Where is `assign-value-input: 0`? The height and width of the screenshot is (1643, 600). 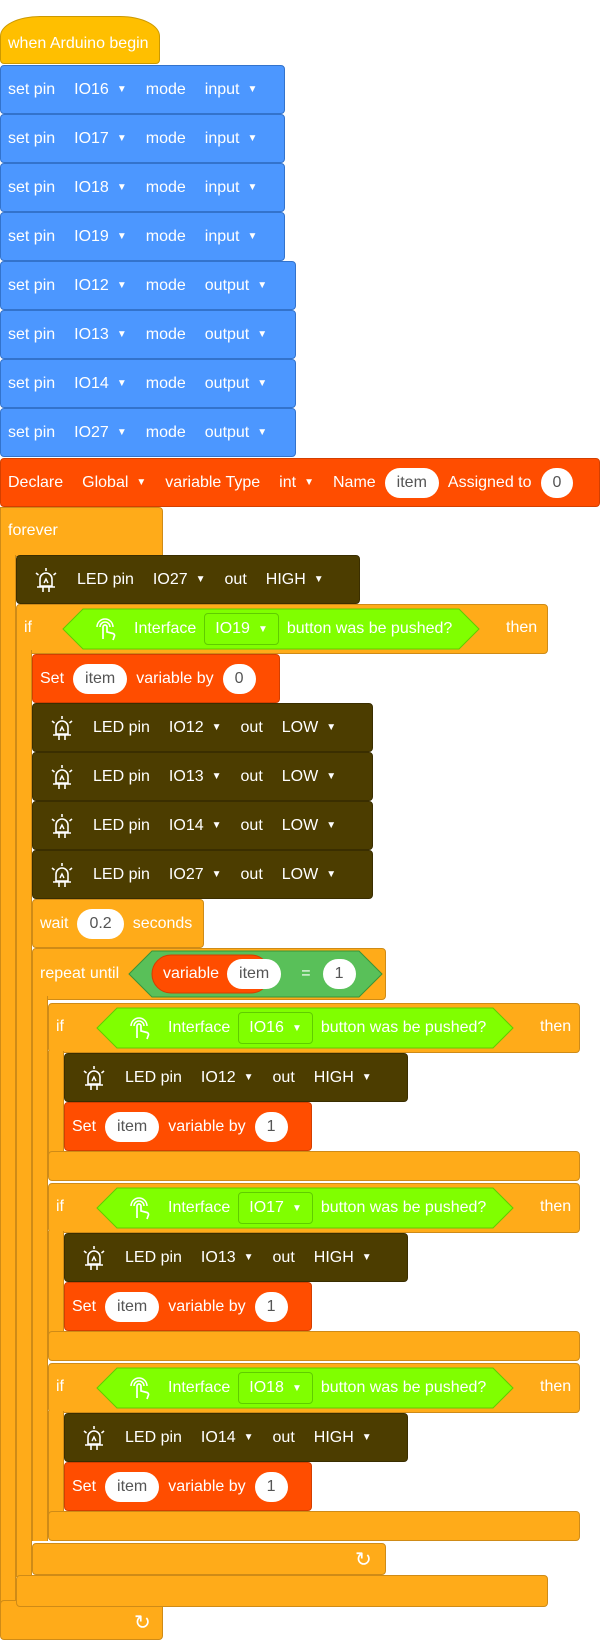 assign-value-input: 0 is located at coordinates (557, 482).